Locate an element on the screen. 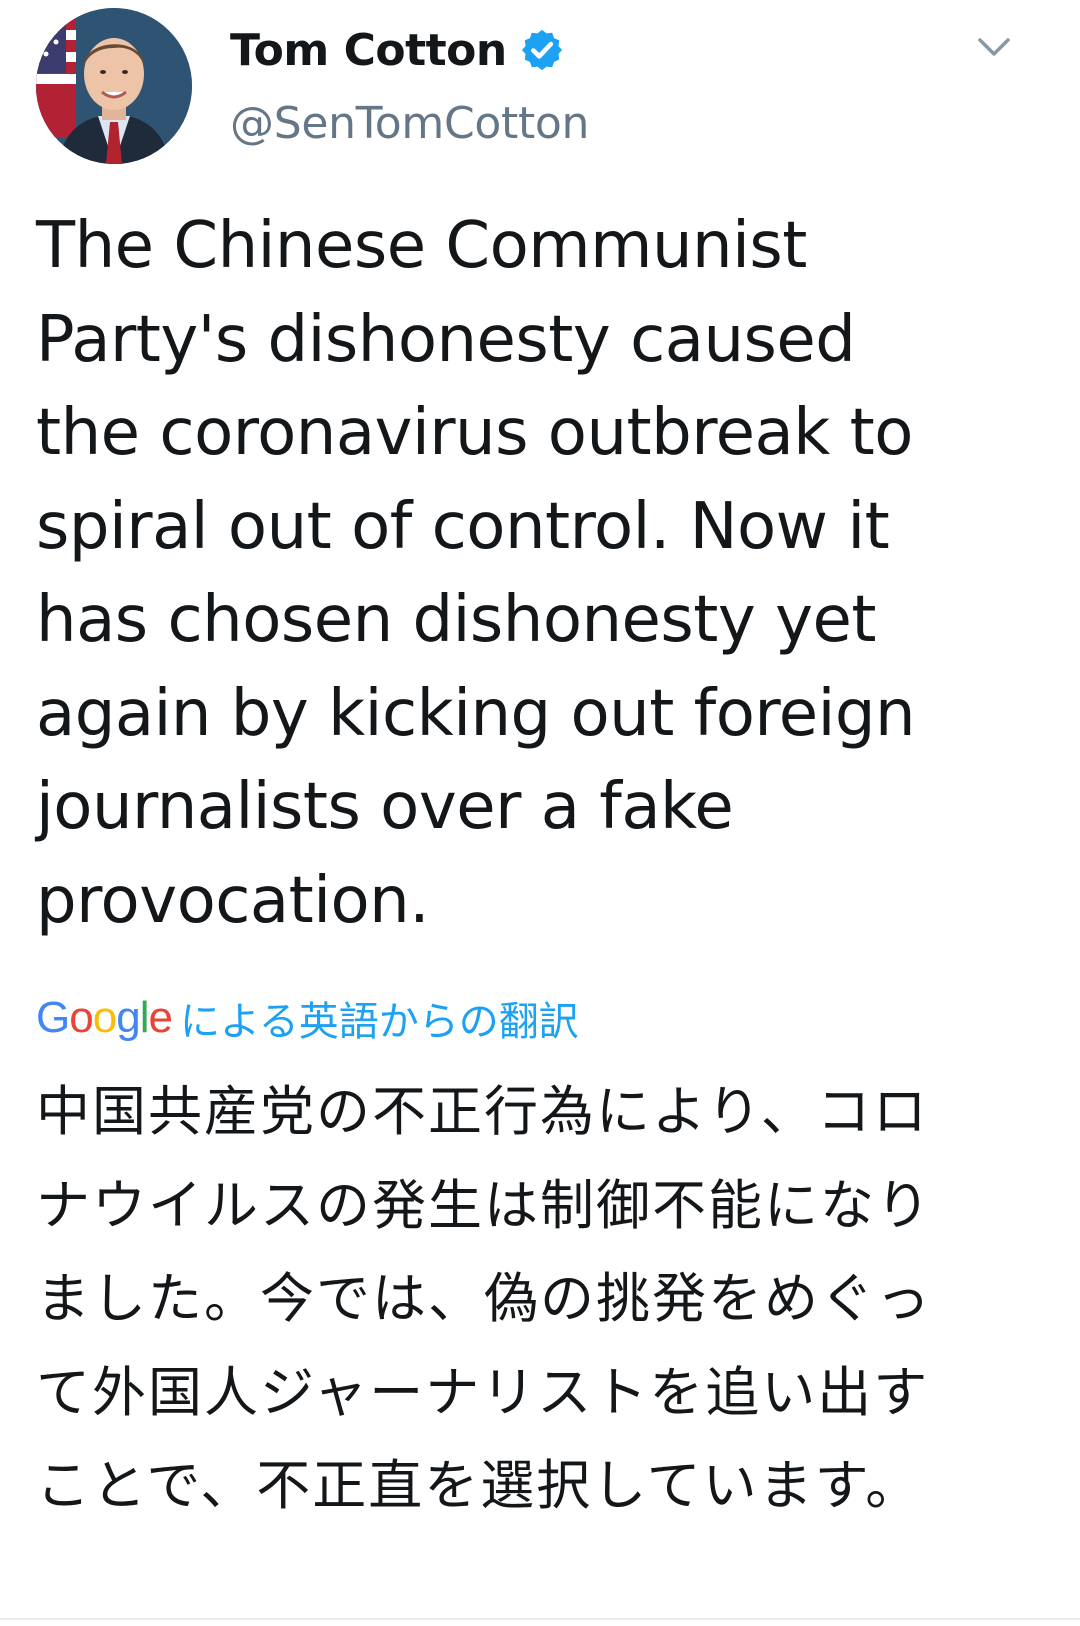 This screenshot has width=1080, height=1626. translation-attribution: Google による英語からの翻訳 is located at coordinates (307, 1018).